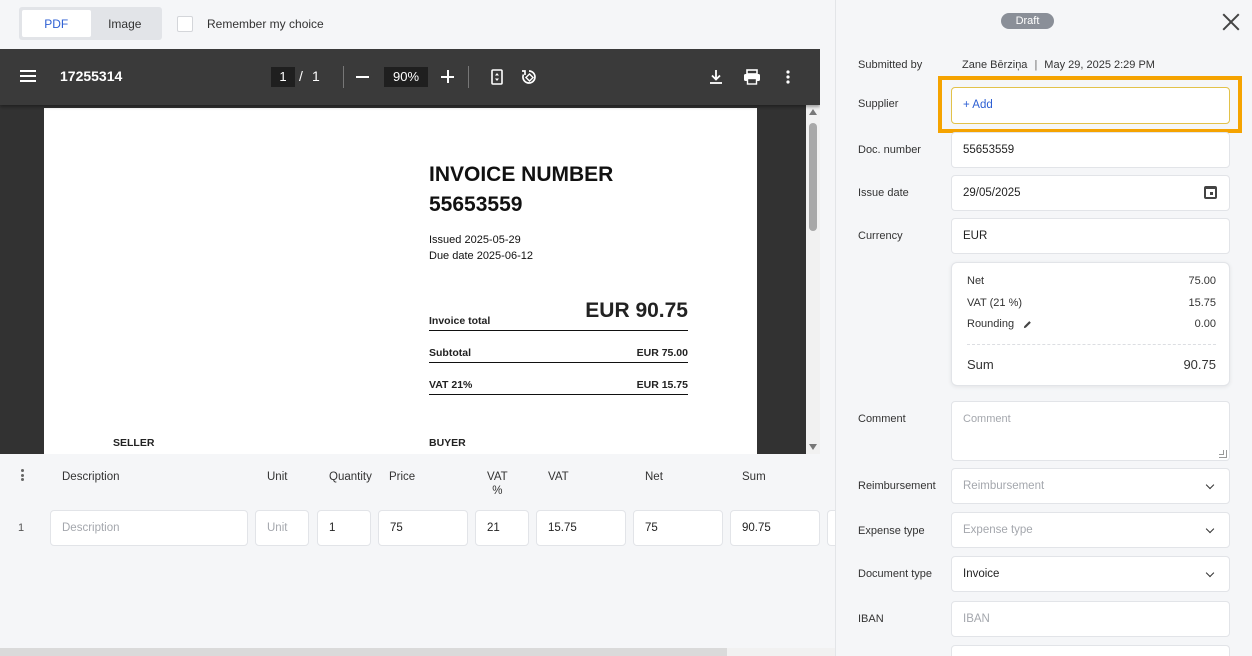 The height and width of the screenshot is (656, 1252). What do you see at coordinates (475, 240) in the screenshot?
I see `invoice-issued-date: Issued 2025-05-29` at bounding box center [475, 240].